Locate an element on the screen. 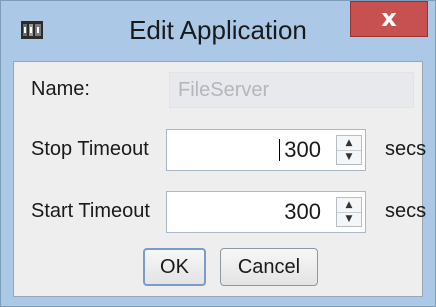 This screenshot has height=307, width=436. stop-timeout-increment-button: ▲ is located at coordinates (349, 143).